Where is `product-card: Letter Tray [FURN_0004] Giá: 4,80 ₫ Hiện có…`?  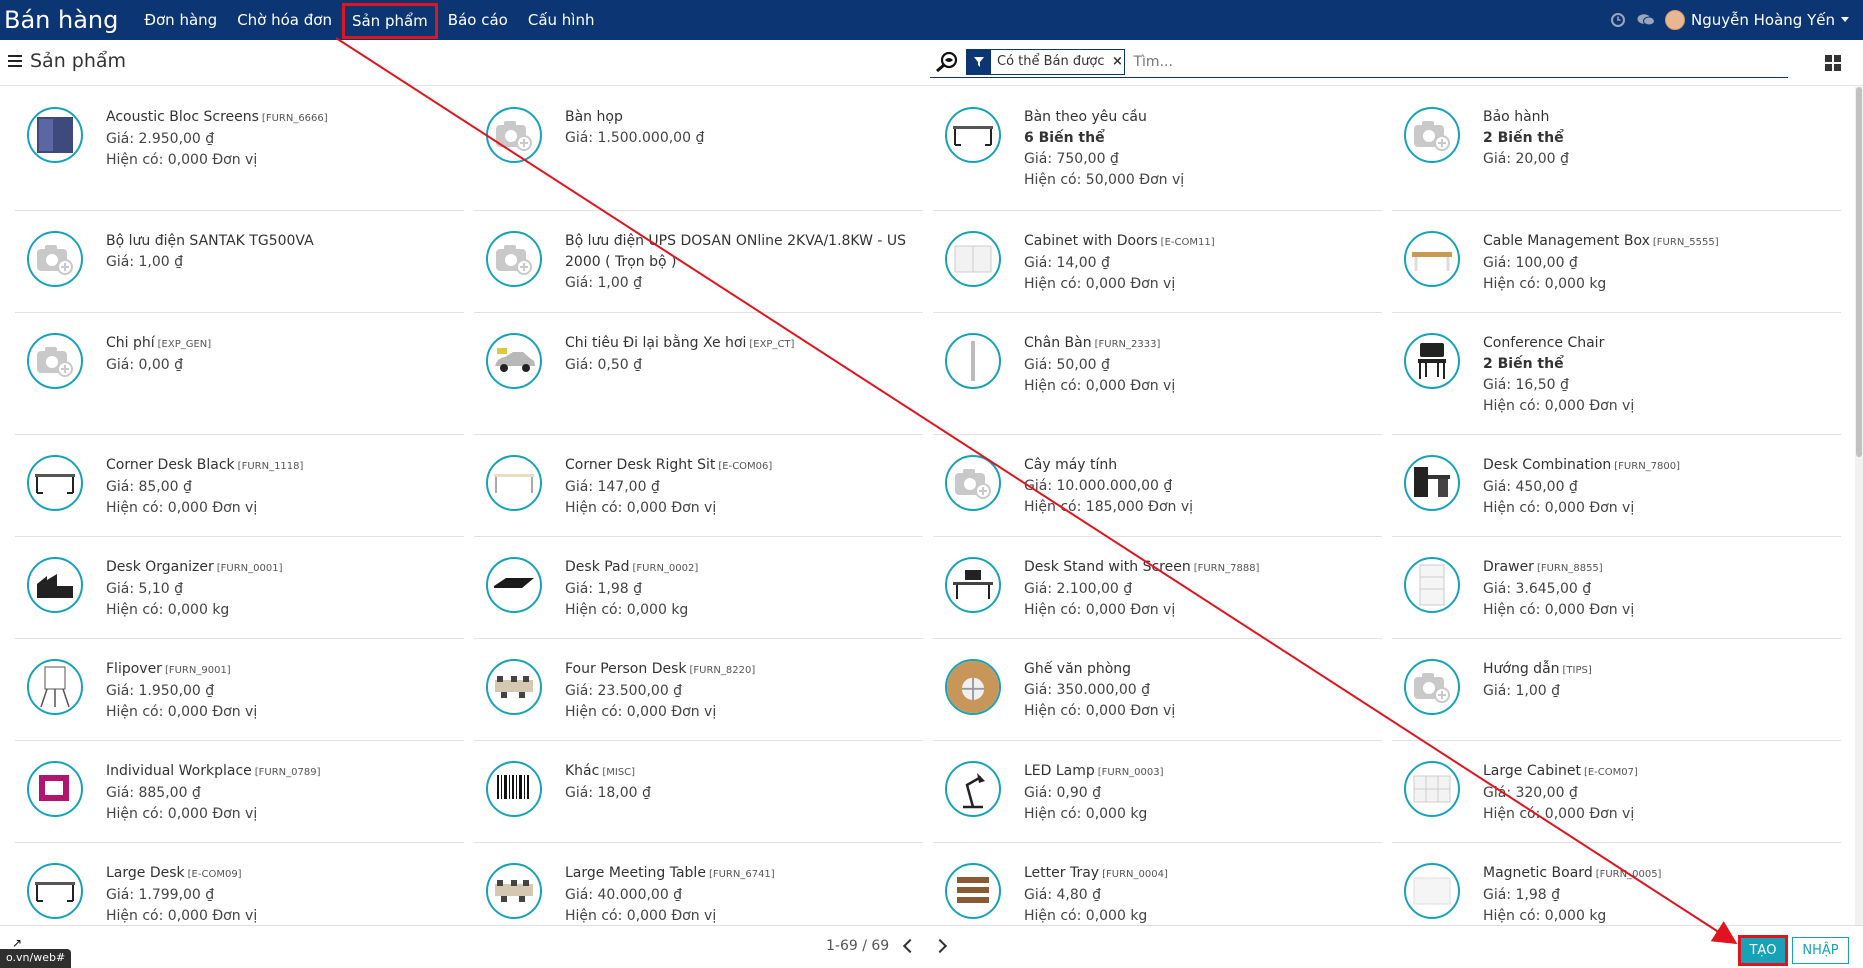
product-card: Letter Tray [FURN_0004] Giá: 4,80 ₫ Hiện có… is located at coordinates (1157, 884).